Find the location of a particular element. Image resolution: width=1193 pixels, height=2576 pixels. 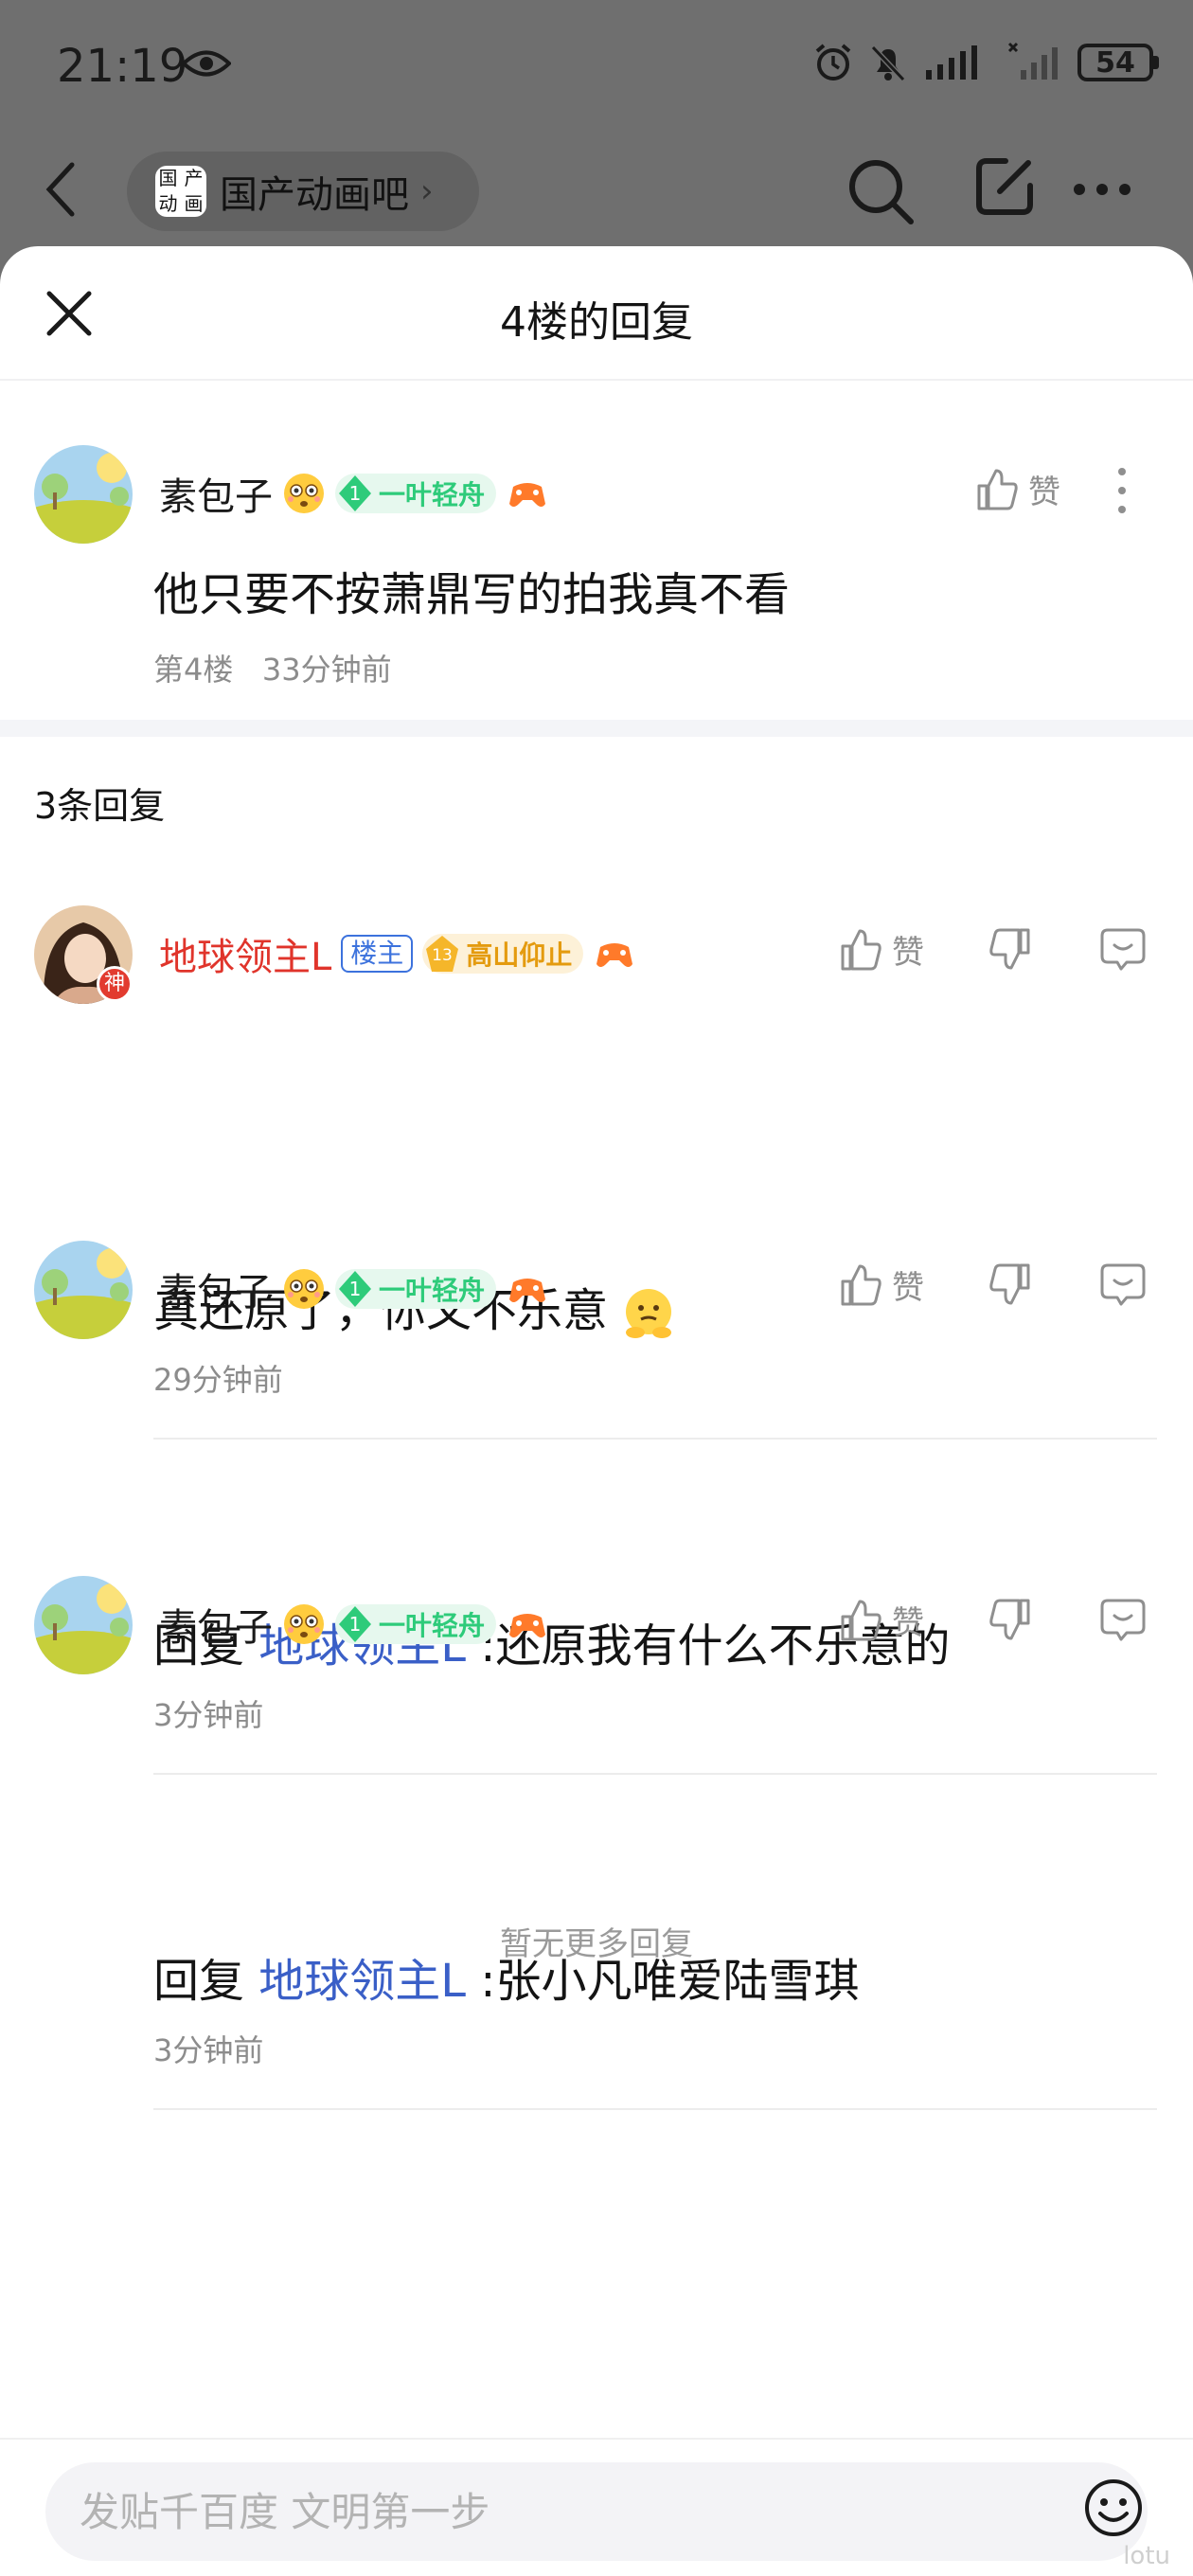

mute-icon is located at coordinates (888, 63).